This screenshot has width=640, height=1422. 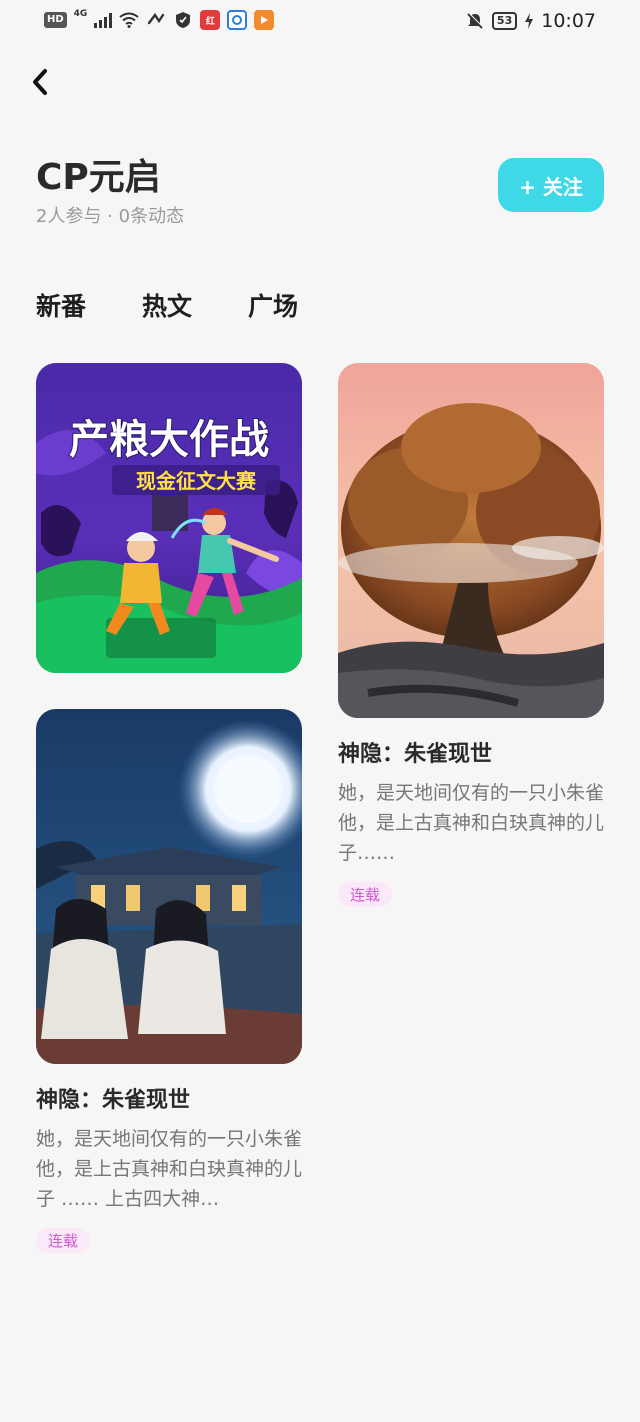 What do you see at coordinates (320, 22) in the screenshot?
I see `status-bar: HD 4G 红 53 10:07` at bounding box center [320, 22].